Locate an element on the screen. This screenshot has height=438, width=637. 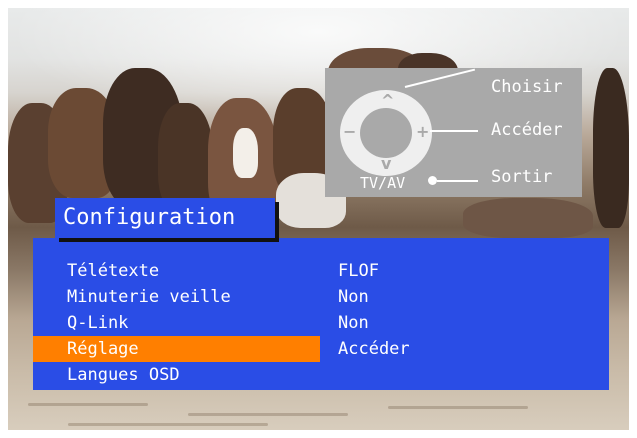
menu-item-value: Accéder is located at coordinates (374, 349).